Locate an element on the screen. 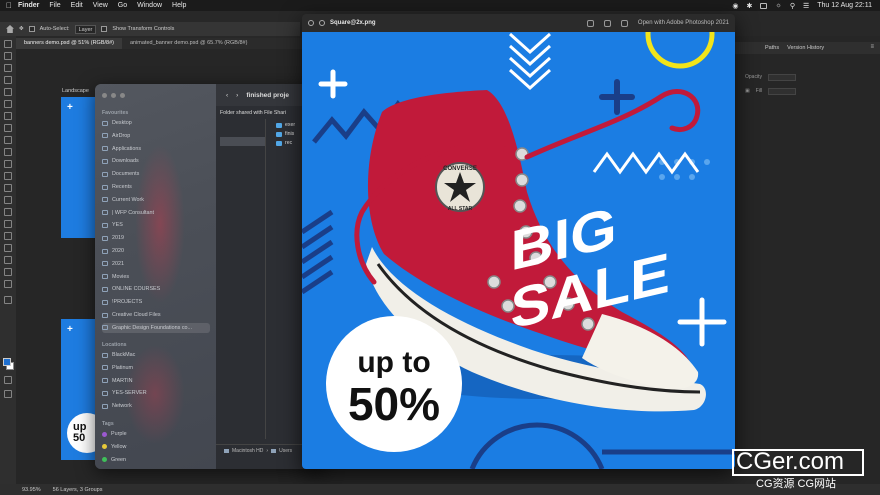 This screenshot has height=495, width=880. markup-icon is located at coordinates (607, 23).